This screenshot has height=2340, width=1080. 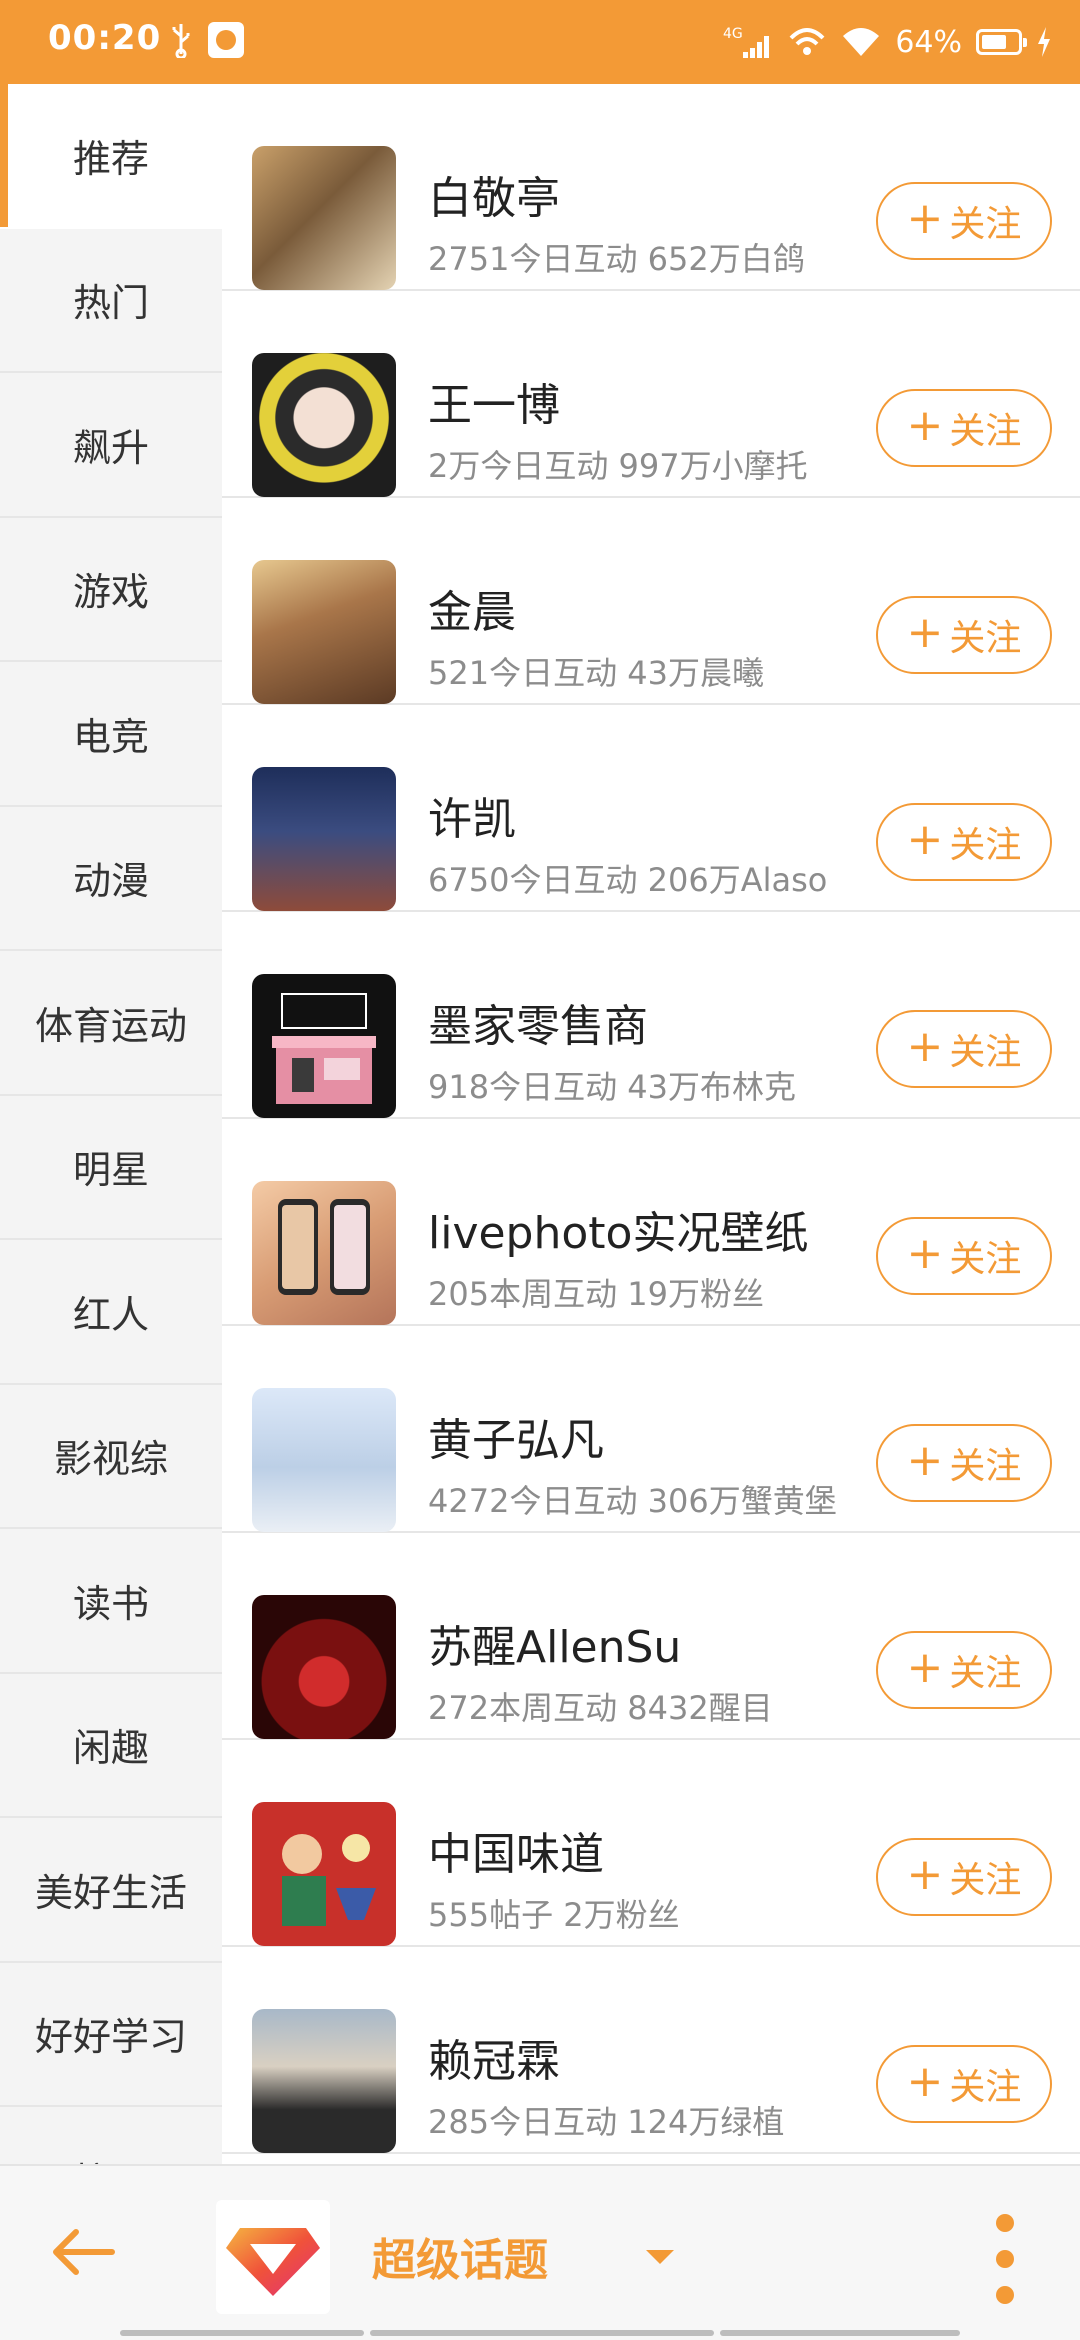 I want to click on topic-row: livephoto实况壁纸 205本周互动 19万粉丝 + 关注, so click(x=651, y=1222).